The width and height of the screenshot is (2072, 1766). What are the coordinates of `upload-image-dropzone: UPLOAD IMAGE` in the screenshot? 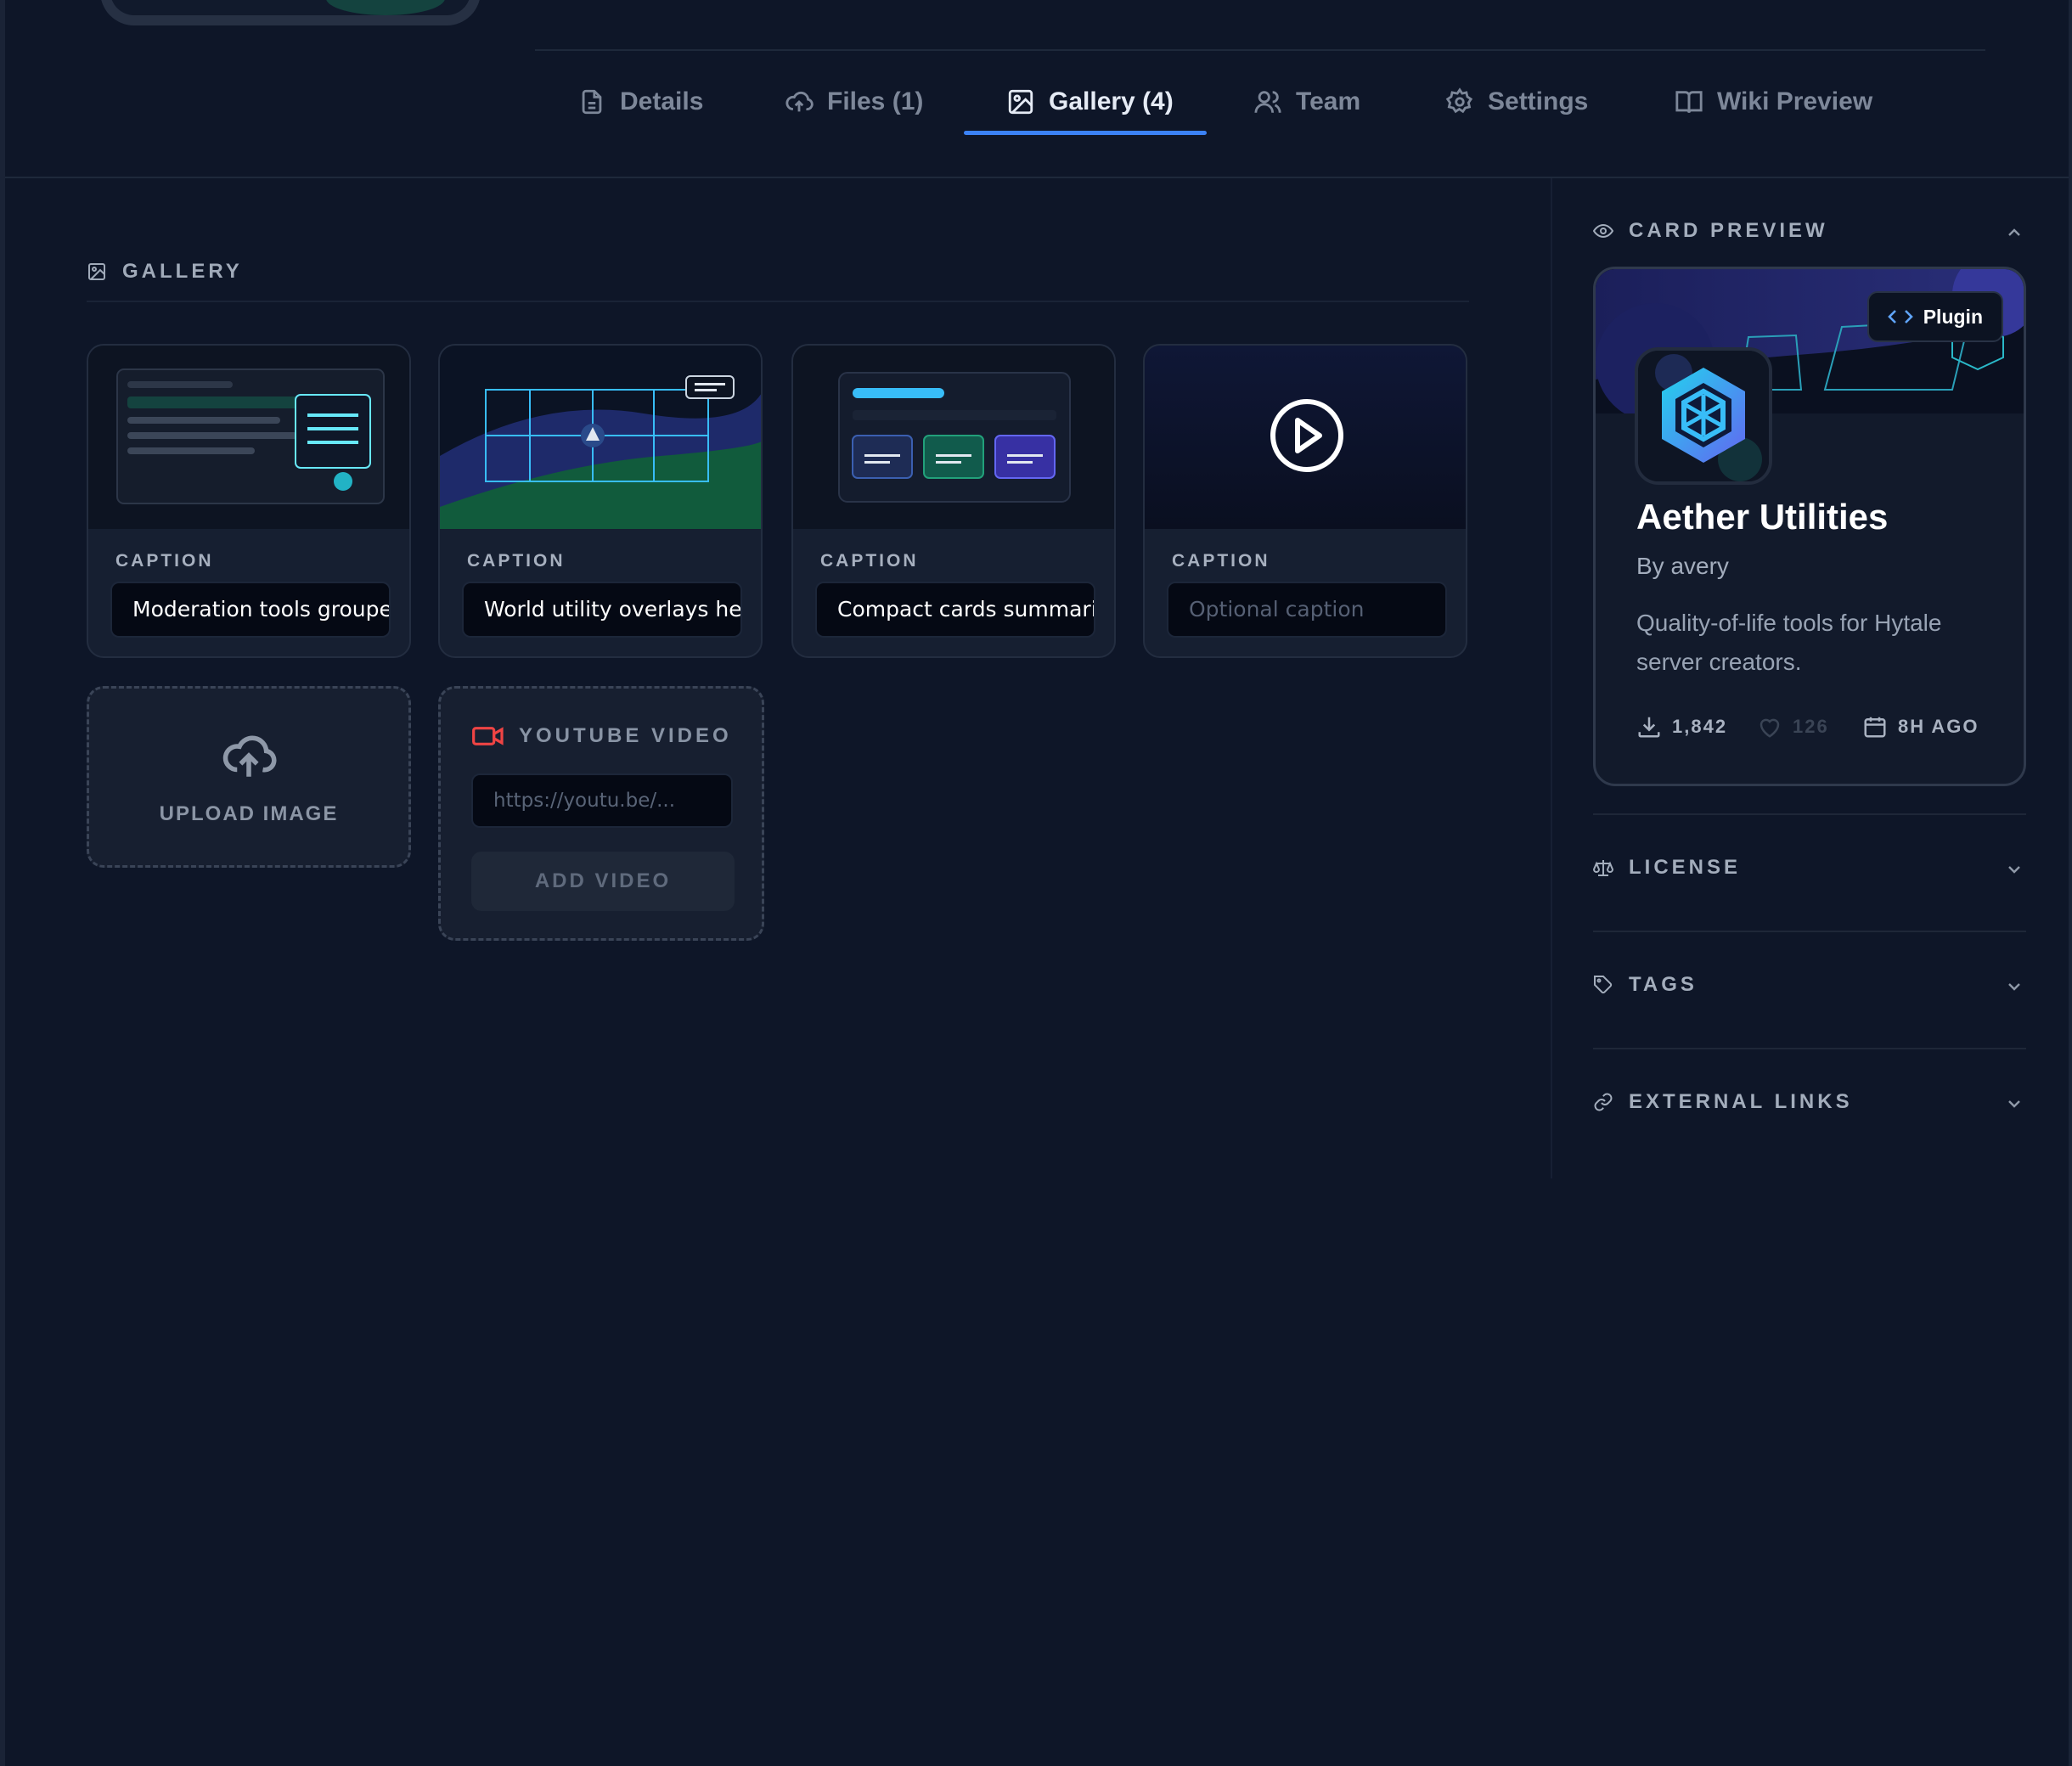 It's located at (249, 777).